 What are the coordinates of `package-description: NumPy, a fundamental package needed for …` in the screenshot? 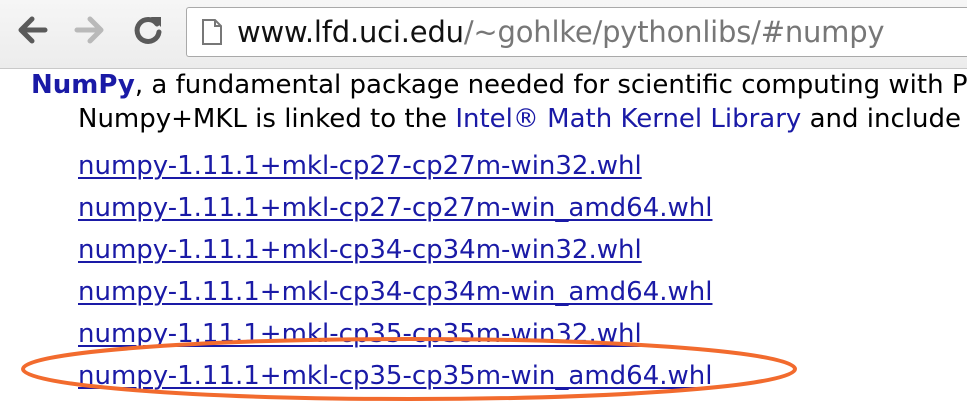 It's located at (499, 85).